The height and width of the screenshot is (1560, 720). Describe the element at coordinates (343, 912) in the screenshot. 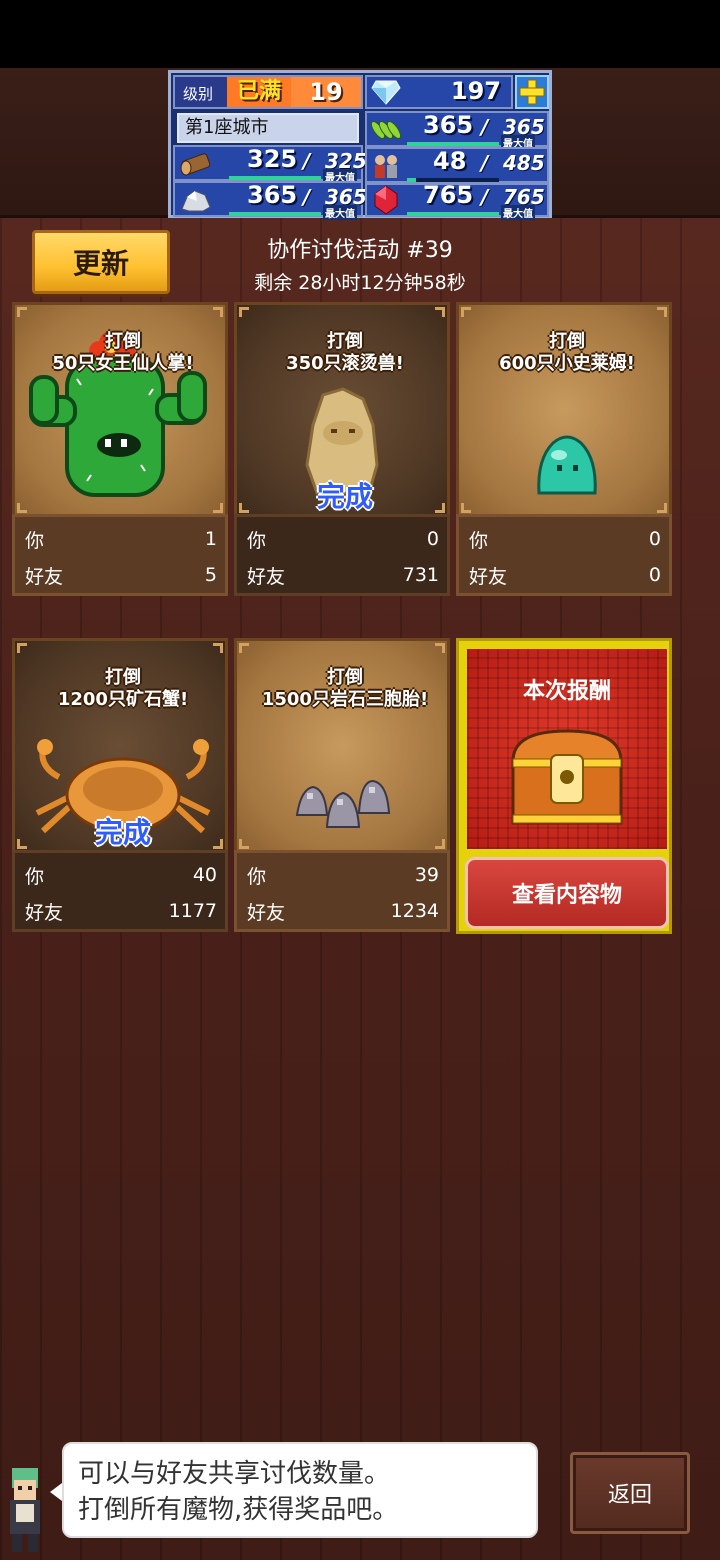

I see `friends-count-row: 好友 1234` at that location.